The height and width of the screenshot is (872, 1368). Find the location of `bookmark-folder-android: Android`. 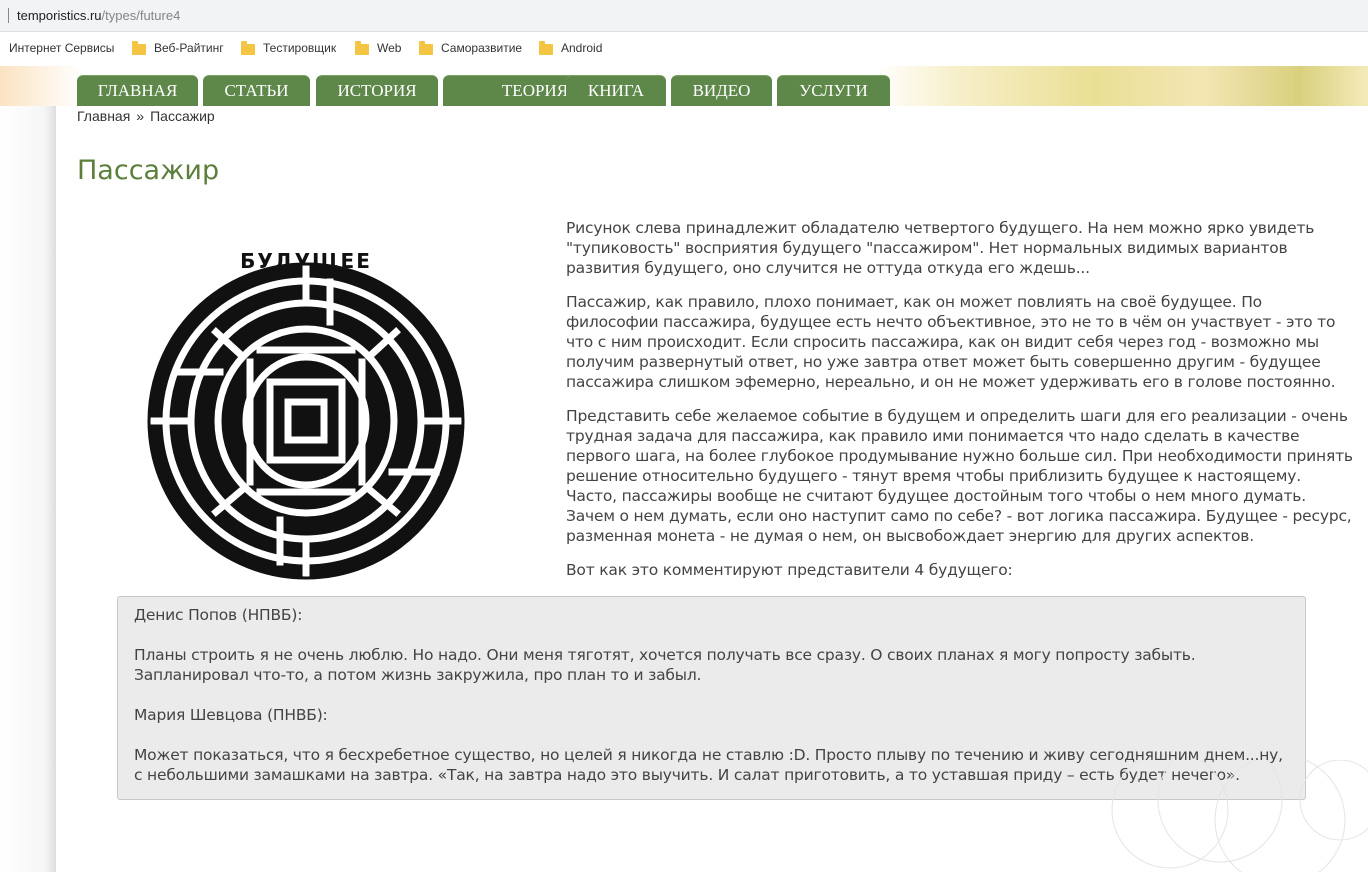

bookmark-folder-android: Android is located at coordinates (571, 47).